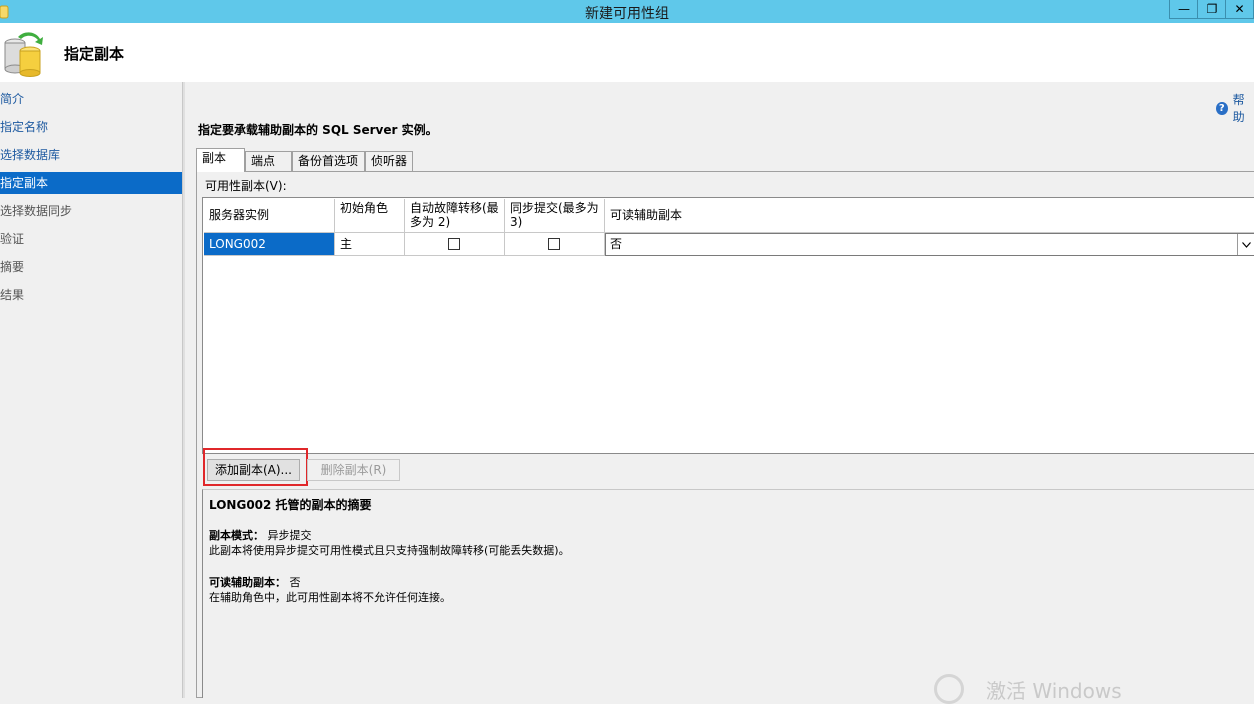  What do you see at coordinates (91, 155) in the screenshot?
I see `sidebar-item-select-databases: 选择数据库` at bounding box center [91, 155].